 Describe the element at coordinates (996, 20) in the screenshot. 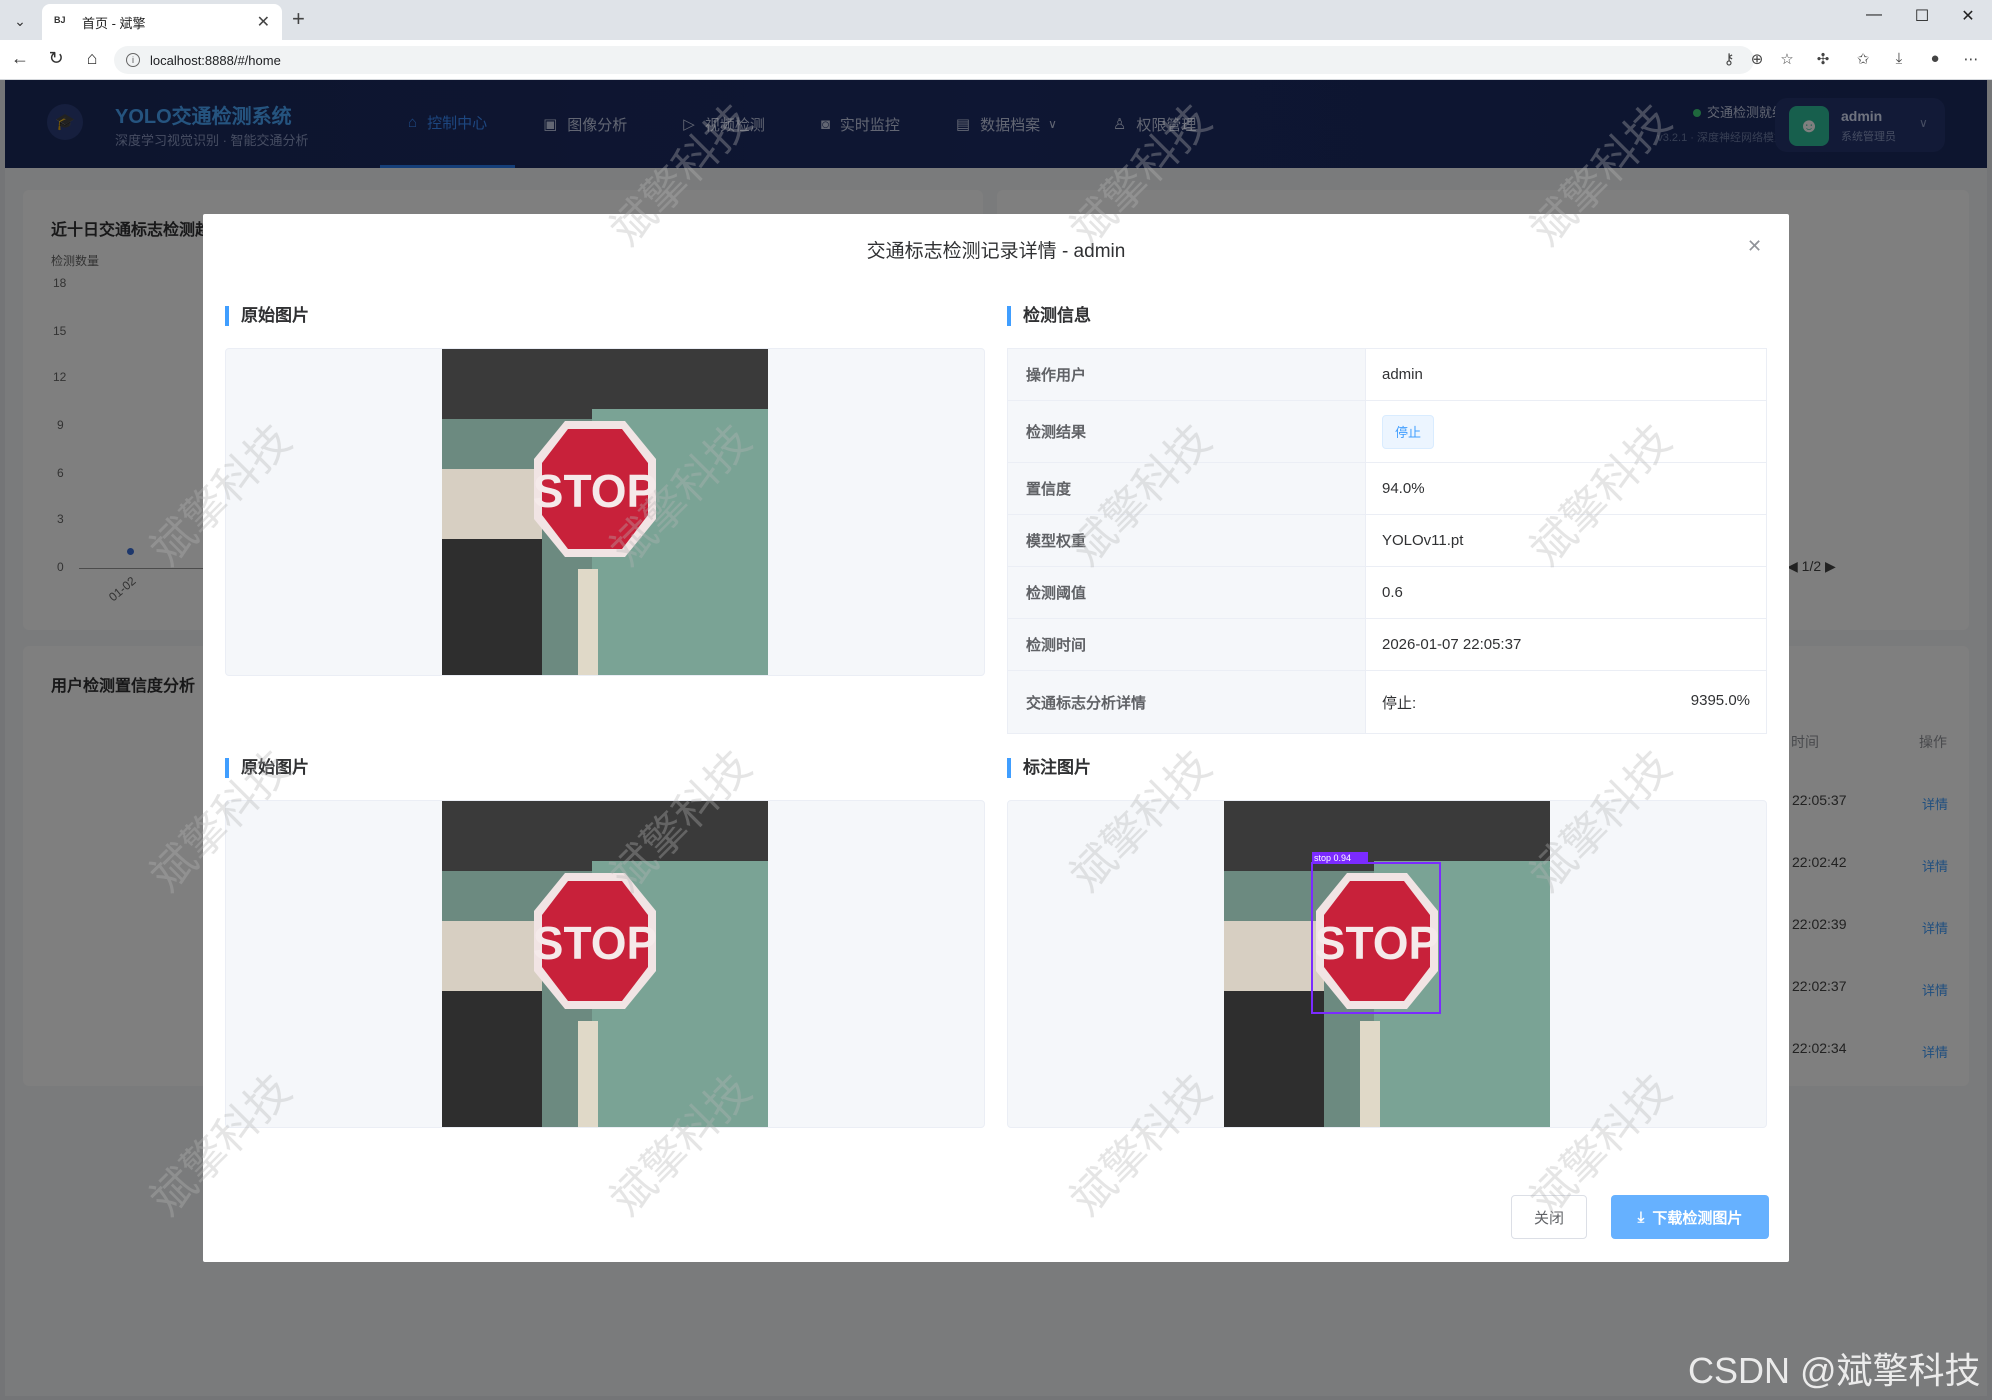

I see `browser-tabstrip: ⌄ BJ 首页 - 斌擎 ✕ + — ☐ ✕` at that location.